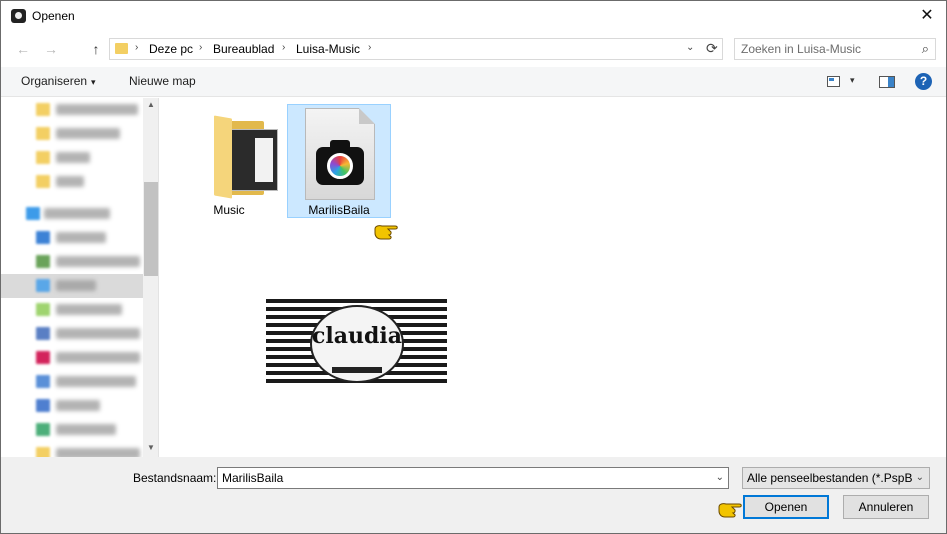  I want to click on page-fold, so click(367, 116).